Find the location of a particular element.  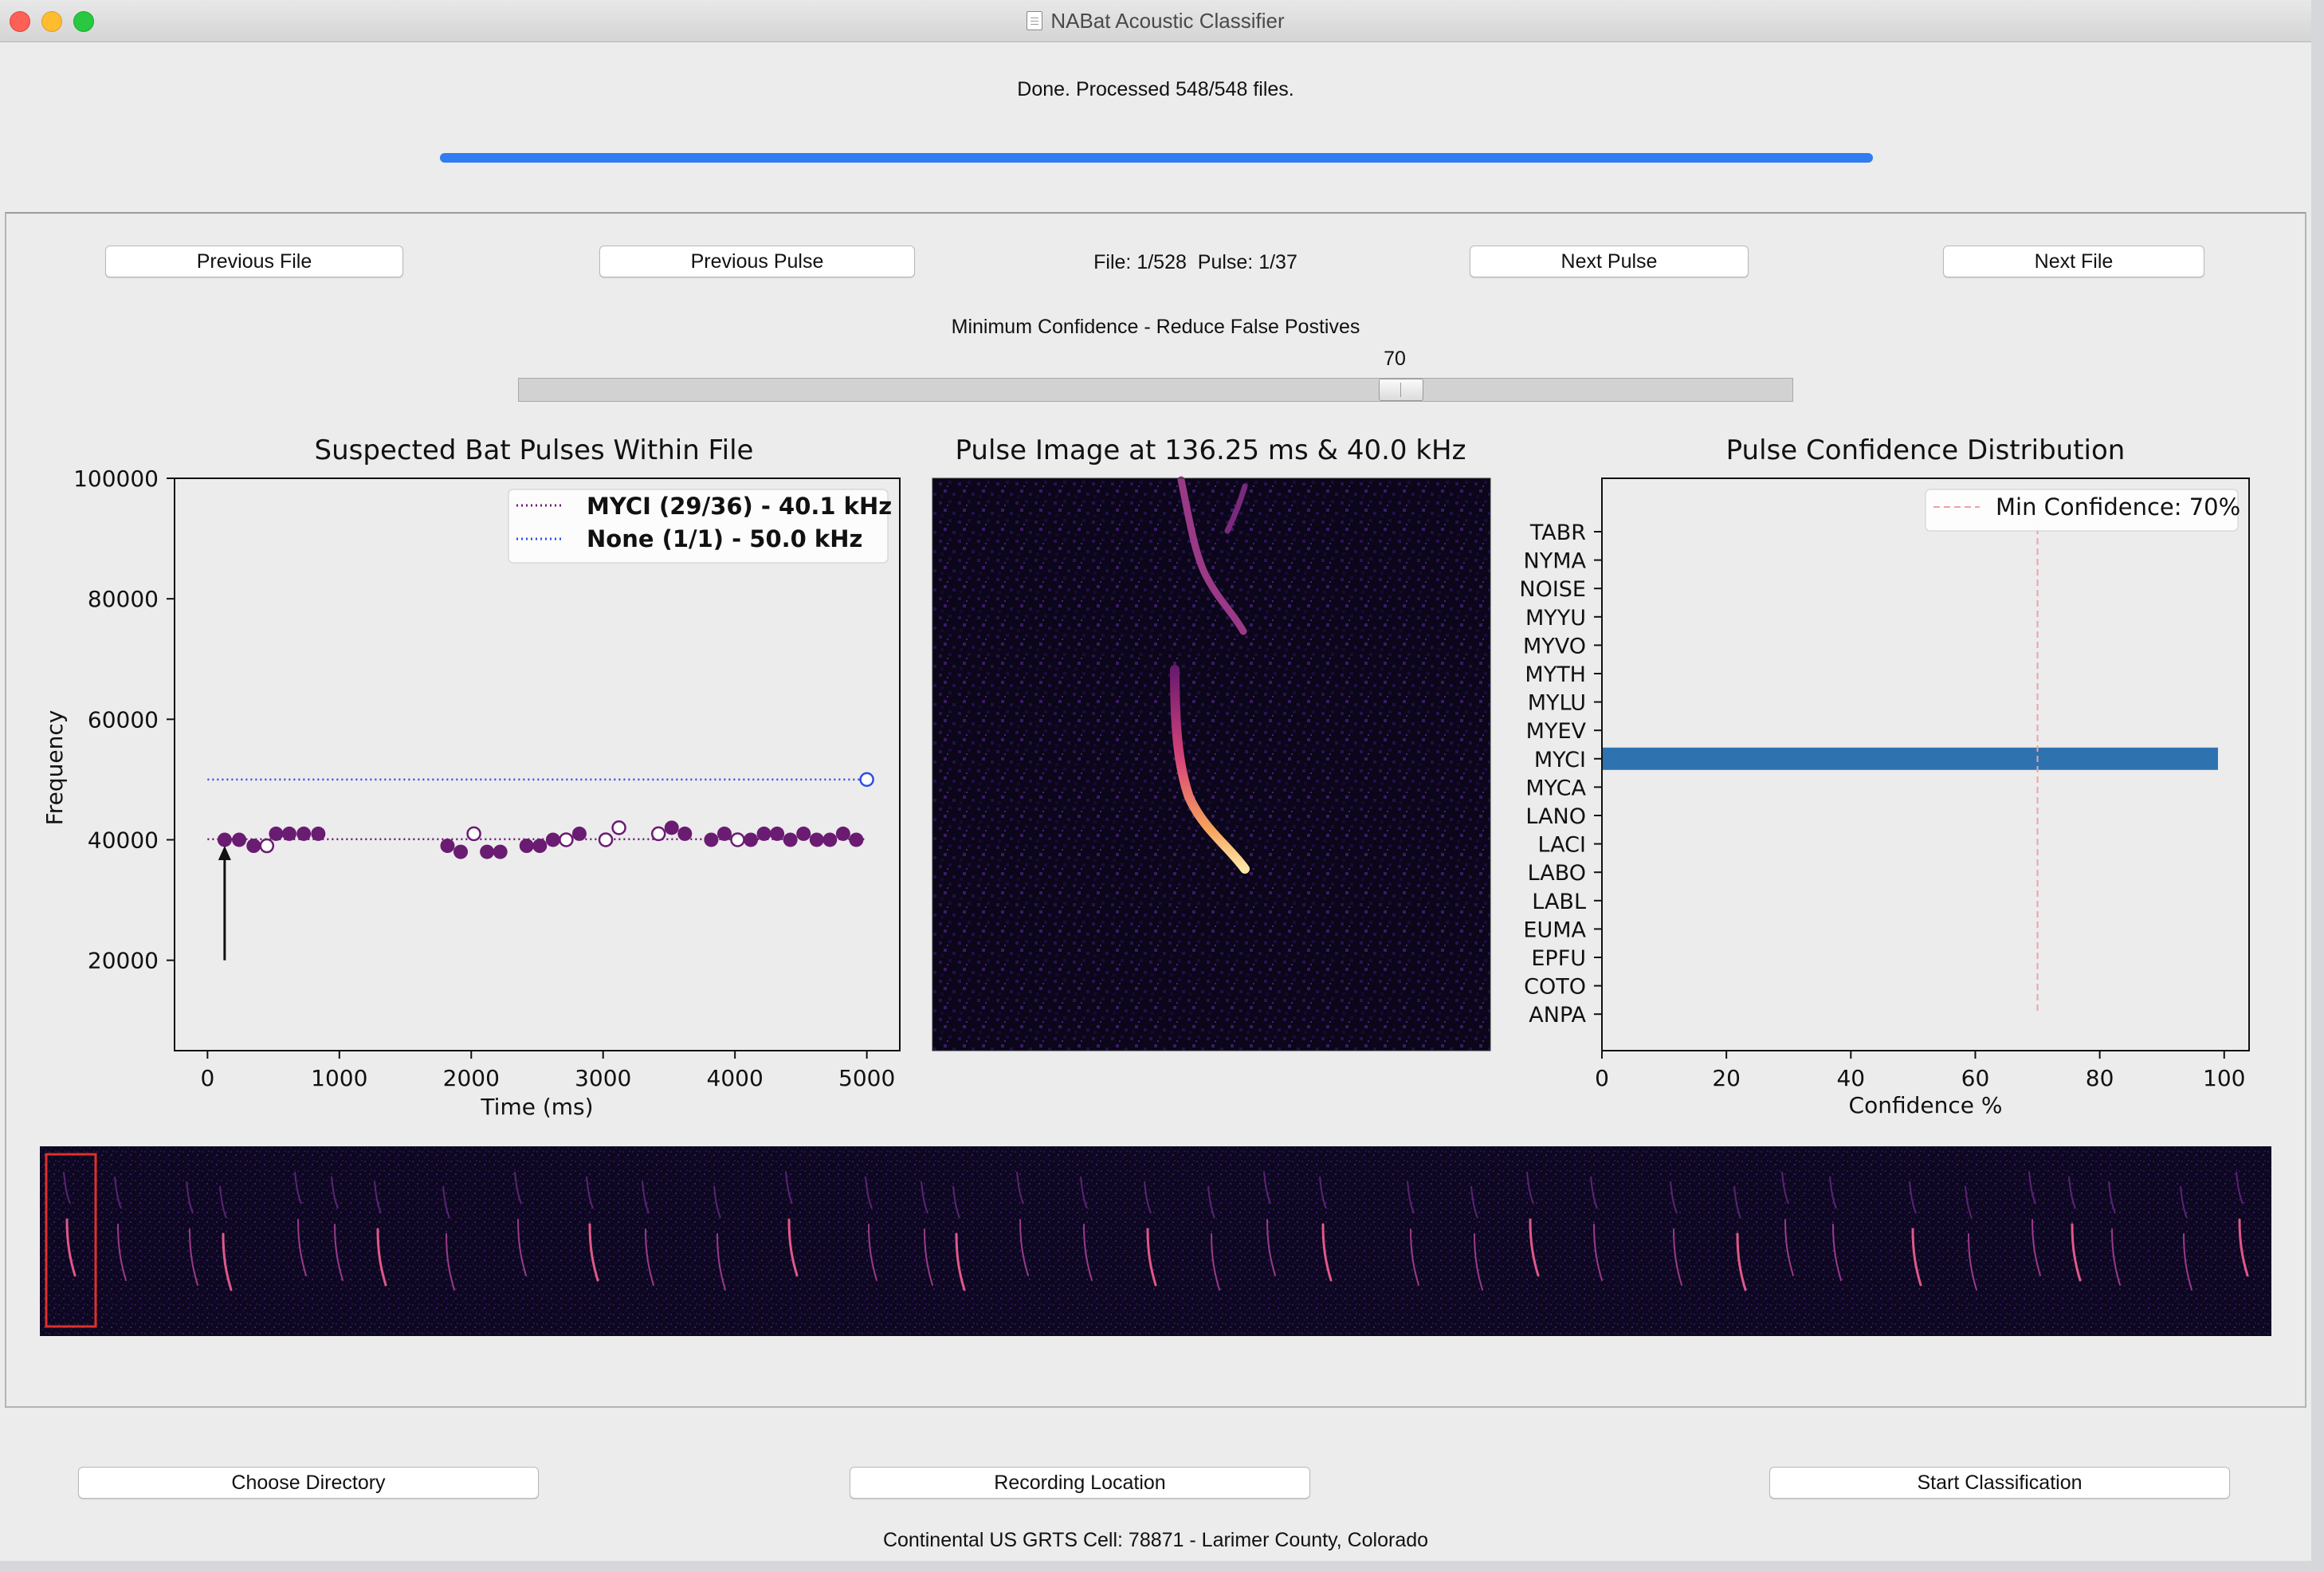

legend-none: None (1/1) - 50.0 kHz is located at coordinates (724, 538).